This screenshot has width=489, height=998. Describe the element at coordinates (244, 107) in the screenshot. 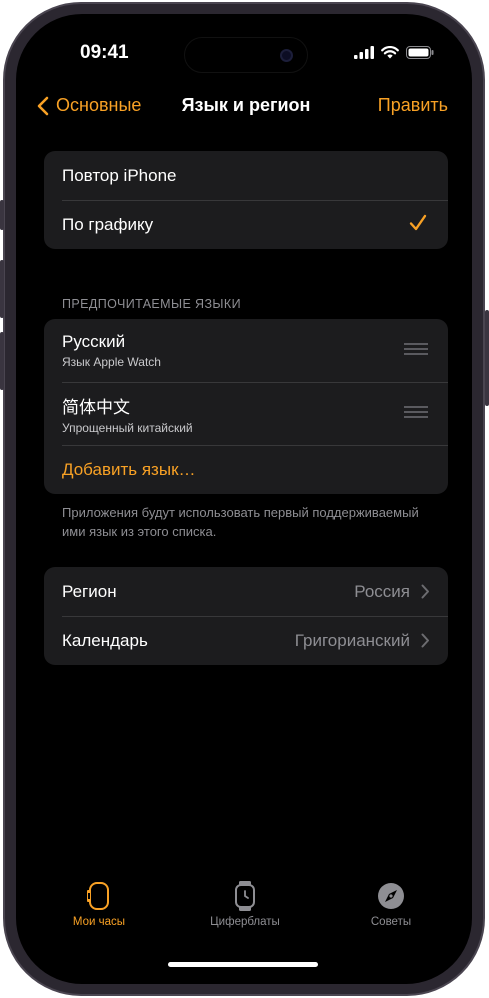

I see `navigation-bar: Основные Язык и регион Править` at that location.